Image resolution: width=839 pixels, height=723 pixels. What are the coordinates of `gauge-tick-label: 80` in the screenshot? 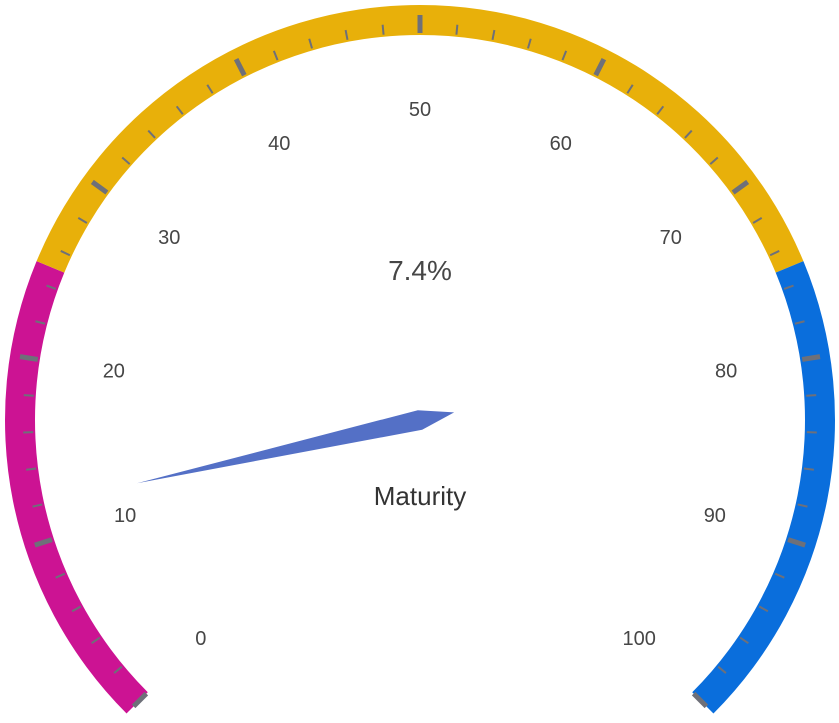 It's located at (726, 372).